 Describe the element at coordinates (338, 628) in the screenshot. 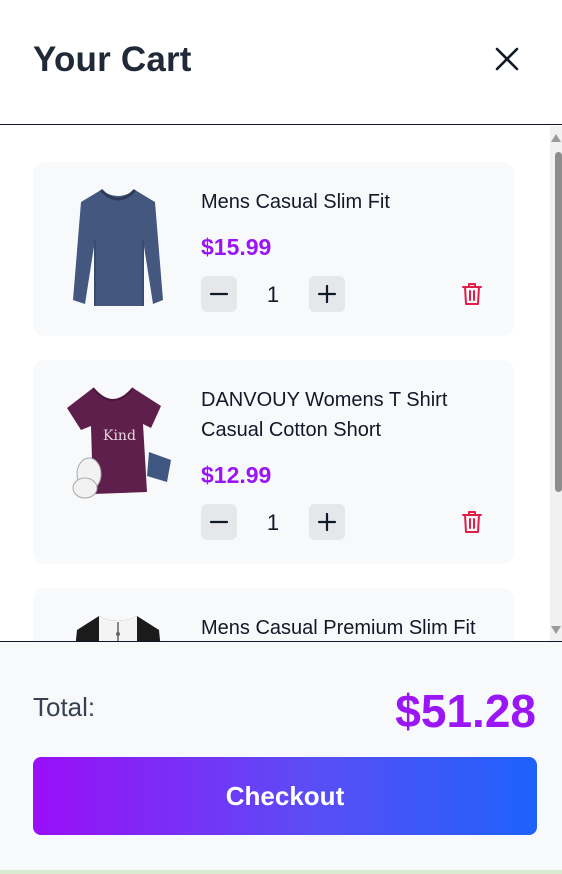

I see `item-name: Mens Casual Premium Slim Fit` at that location.